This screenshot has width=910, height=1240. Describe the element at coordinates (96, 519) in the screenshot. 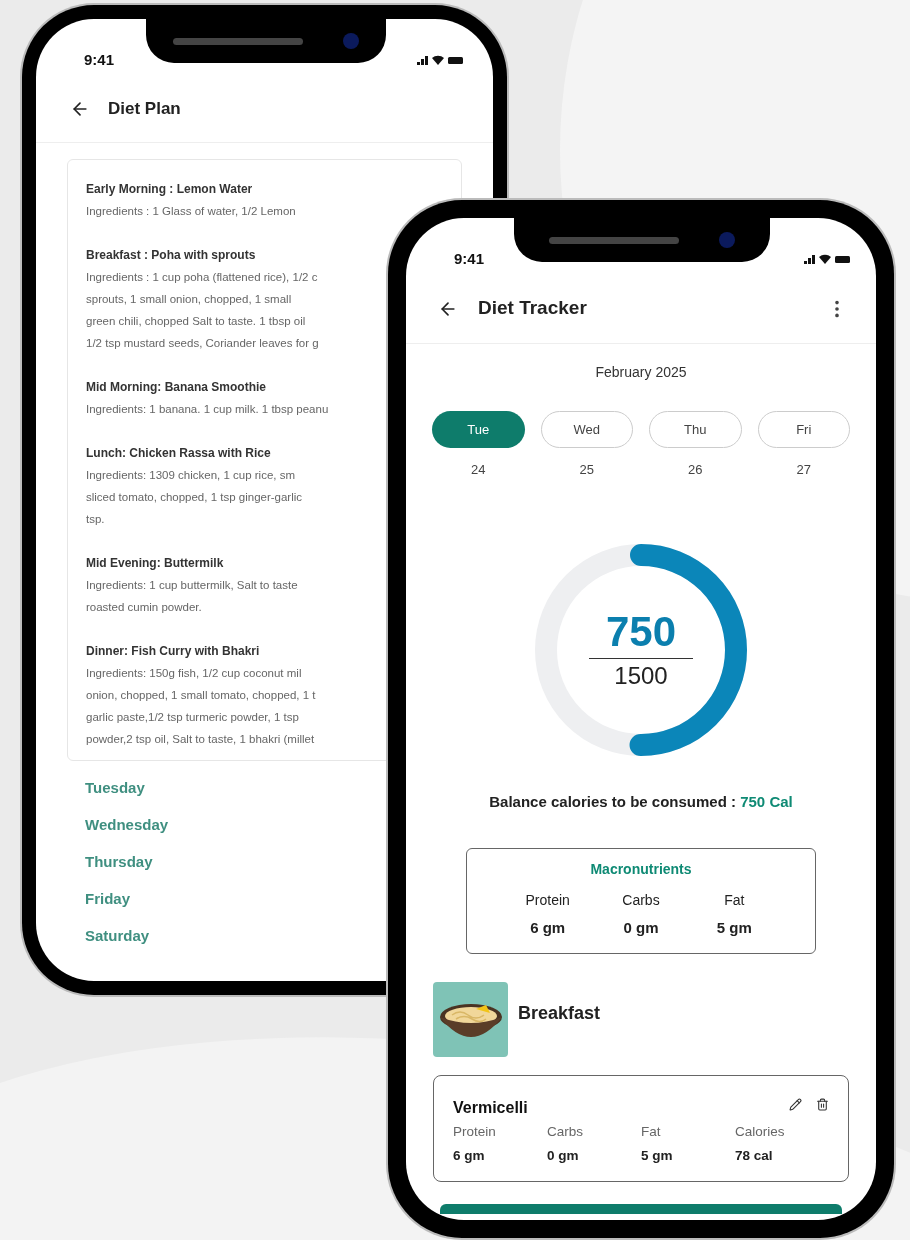

I see `ingredients-text: tsp.` at that location.